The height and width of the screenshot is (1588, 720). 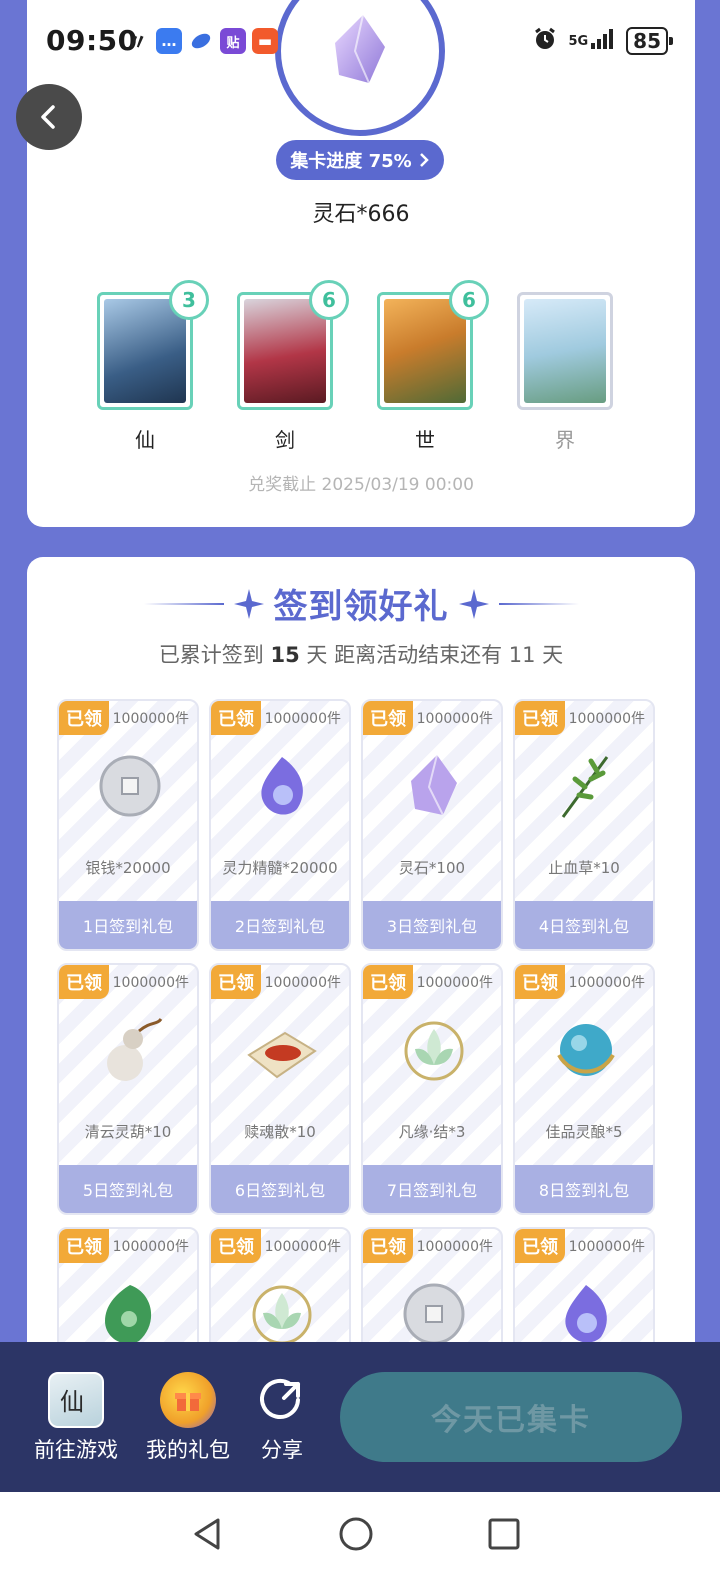 What do you see at coordinates (128, 868) in the screenshot?
I see `gift-name: 银钱*20000` at bounding box center [128, 868].